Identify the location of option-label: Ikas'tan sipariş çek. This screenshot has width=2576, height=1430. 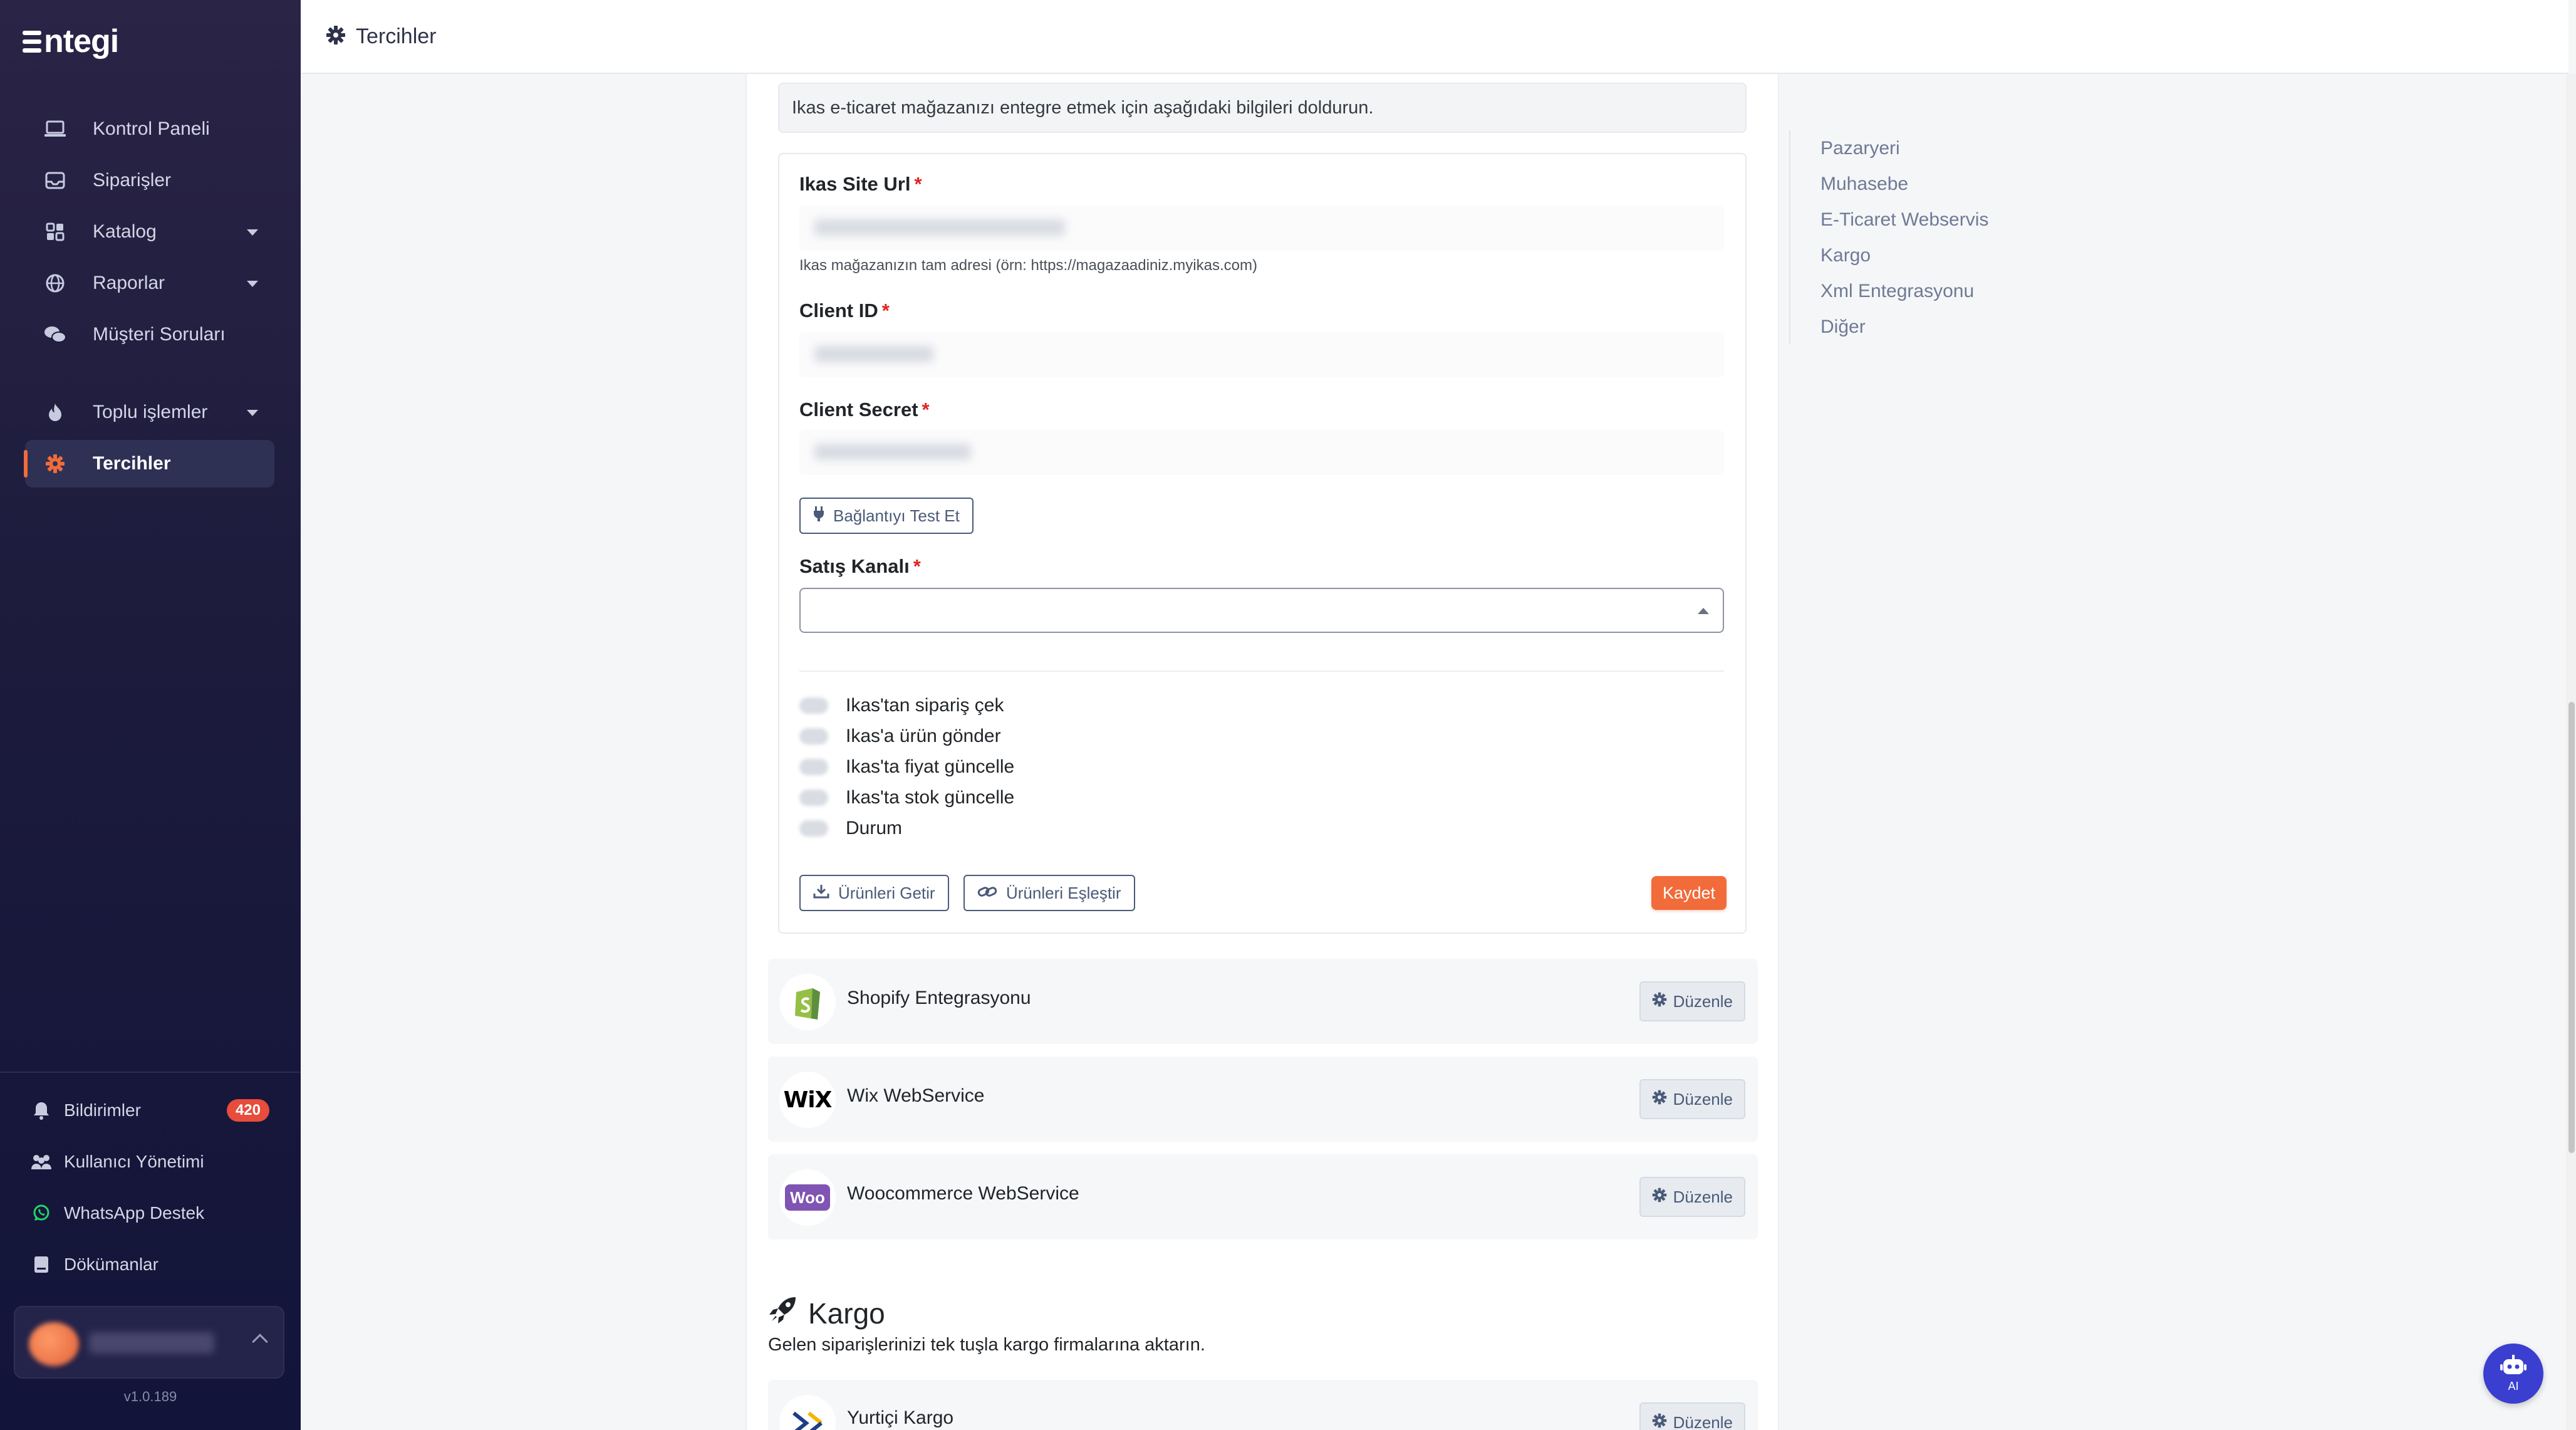
(925, 705).